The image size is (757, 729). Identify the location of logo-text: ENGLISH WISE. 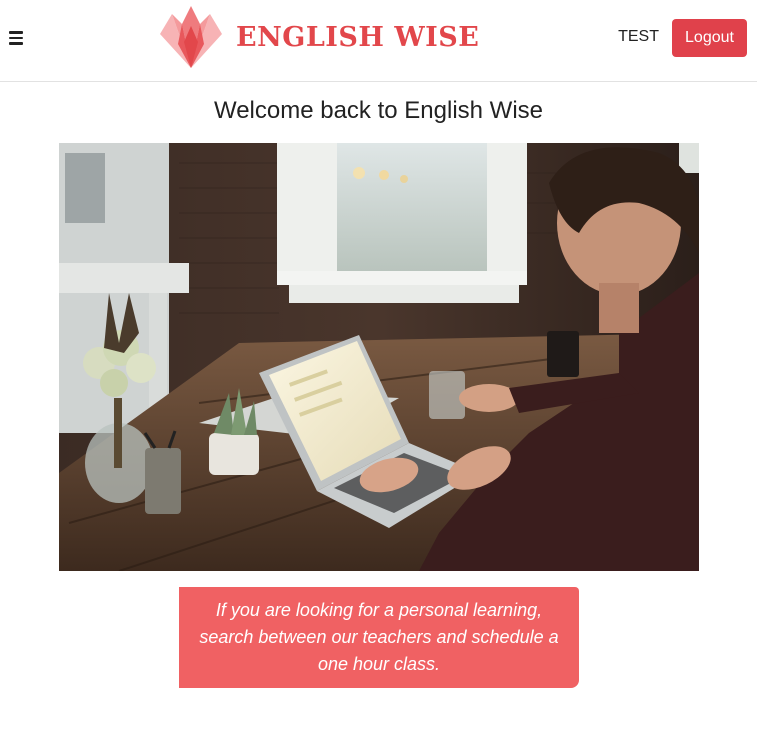
(358, 37).